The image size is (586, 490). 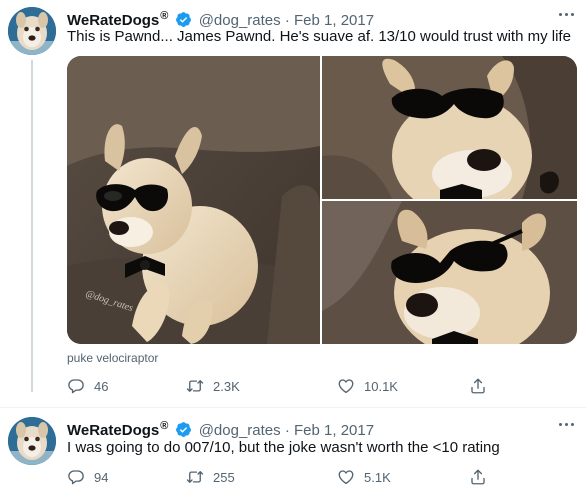 I want to click on reply-button: 94, so click(x=87, y=477).